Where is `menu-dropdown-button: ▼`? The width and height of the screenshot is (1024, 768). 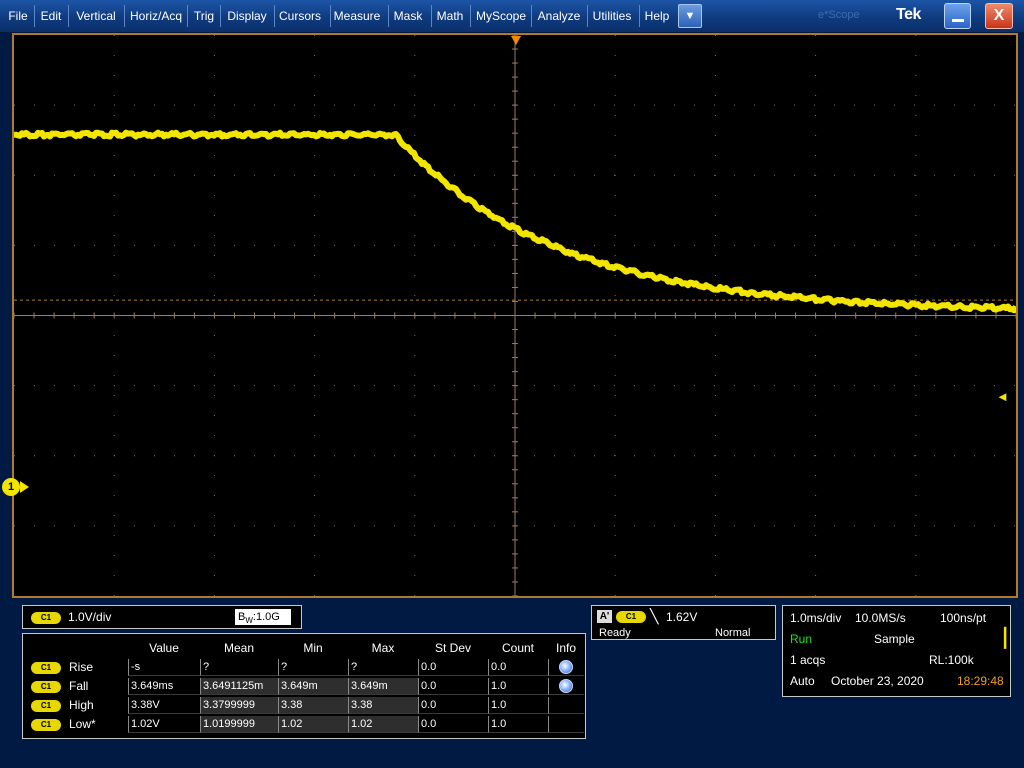
menu-dropdown-button: ▼ is located at coordinates (690, 16).